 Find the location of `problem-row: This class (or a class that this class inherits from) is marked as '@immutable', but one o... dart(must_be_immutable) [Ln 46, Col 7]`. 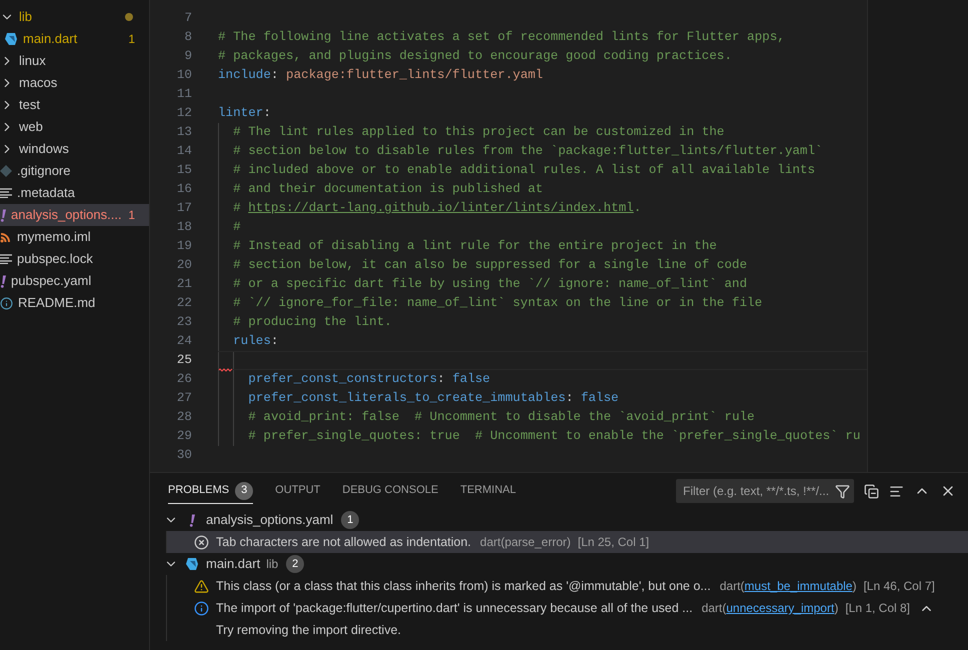

problem-row: This class (or a class that this class inherits from) is marked as '@immutable', but one o... dart(must_be_immutable) [Ln 46, Col 7] is located at coordinates (567, 586).